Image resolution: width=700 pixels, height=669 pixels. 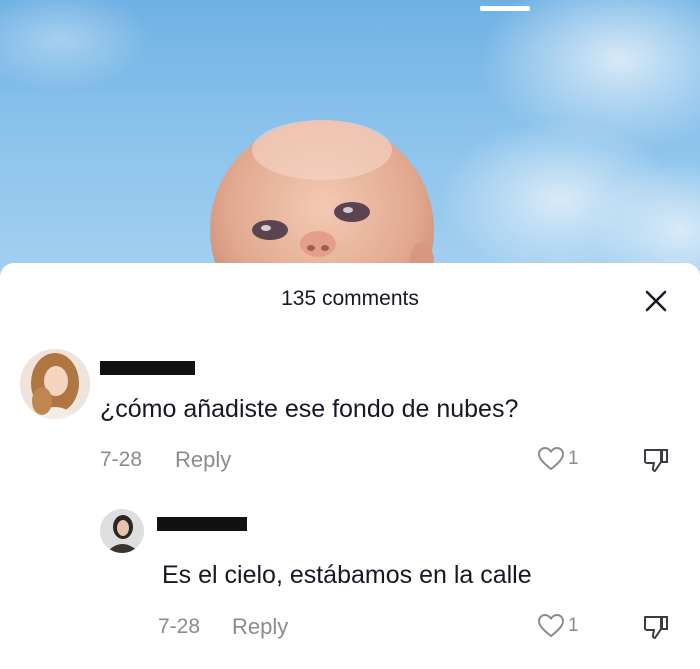 What do you see at coordinates (309, 409) in the screenshot?
I see `comment-text: ¿cómo añadiste ese fondo de nubes?` at bounding box center [309, 409].